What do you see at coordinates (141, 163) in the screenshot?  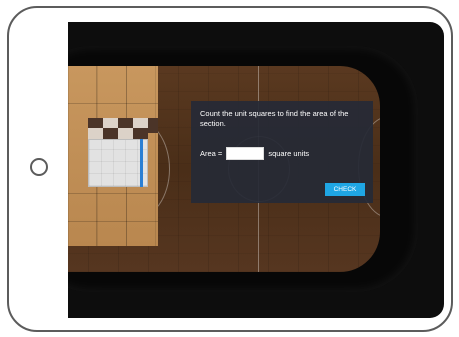 I see `section-highlight-bar` at bounding box center [141, 163].